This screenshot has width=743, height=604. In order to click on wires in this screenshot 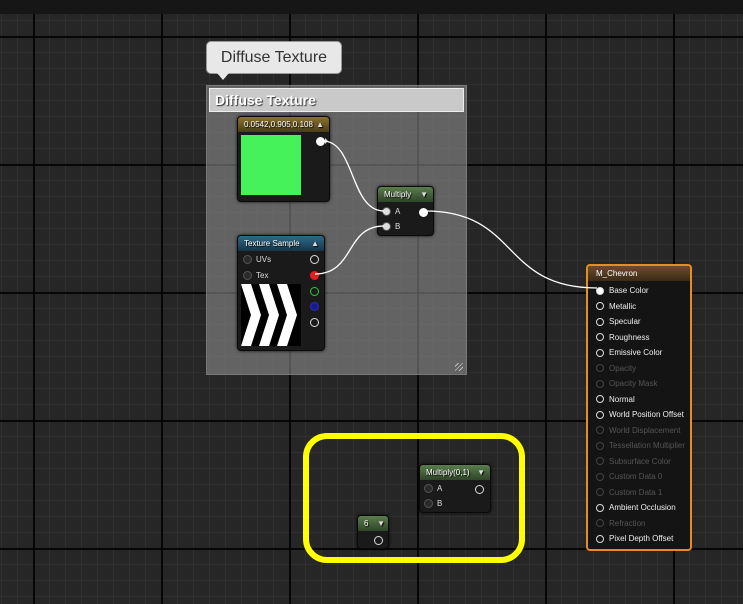, I will do `click(456, 214)`.